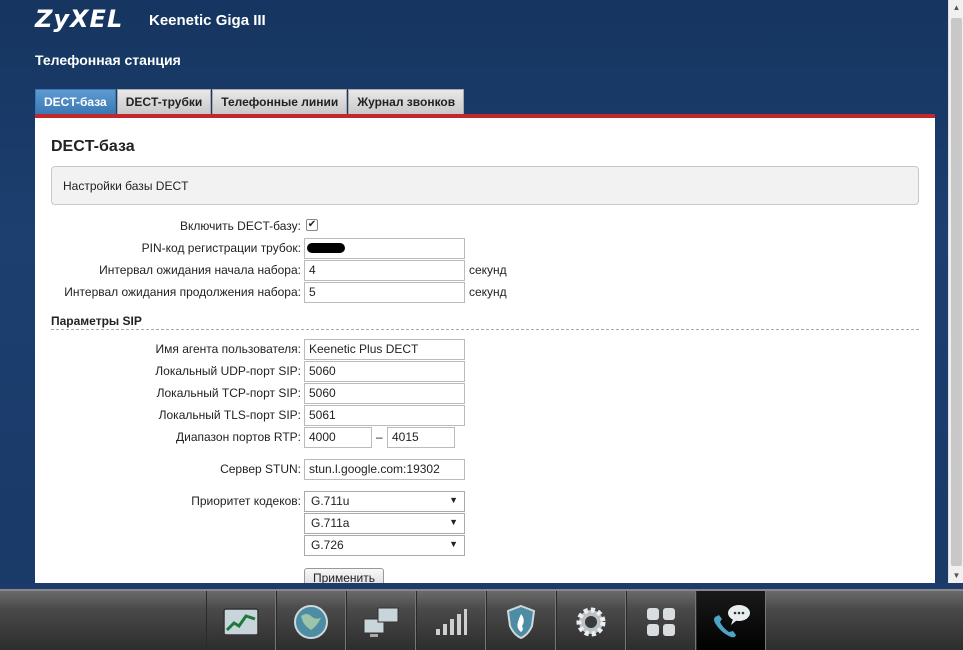 This screenshot has width=963, height=650. What do you see at coordinates (330, 501) in the screenshot?
I see `codec-1-value: G.711u` at bounding box center [330, 501].